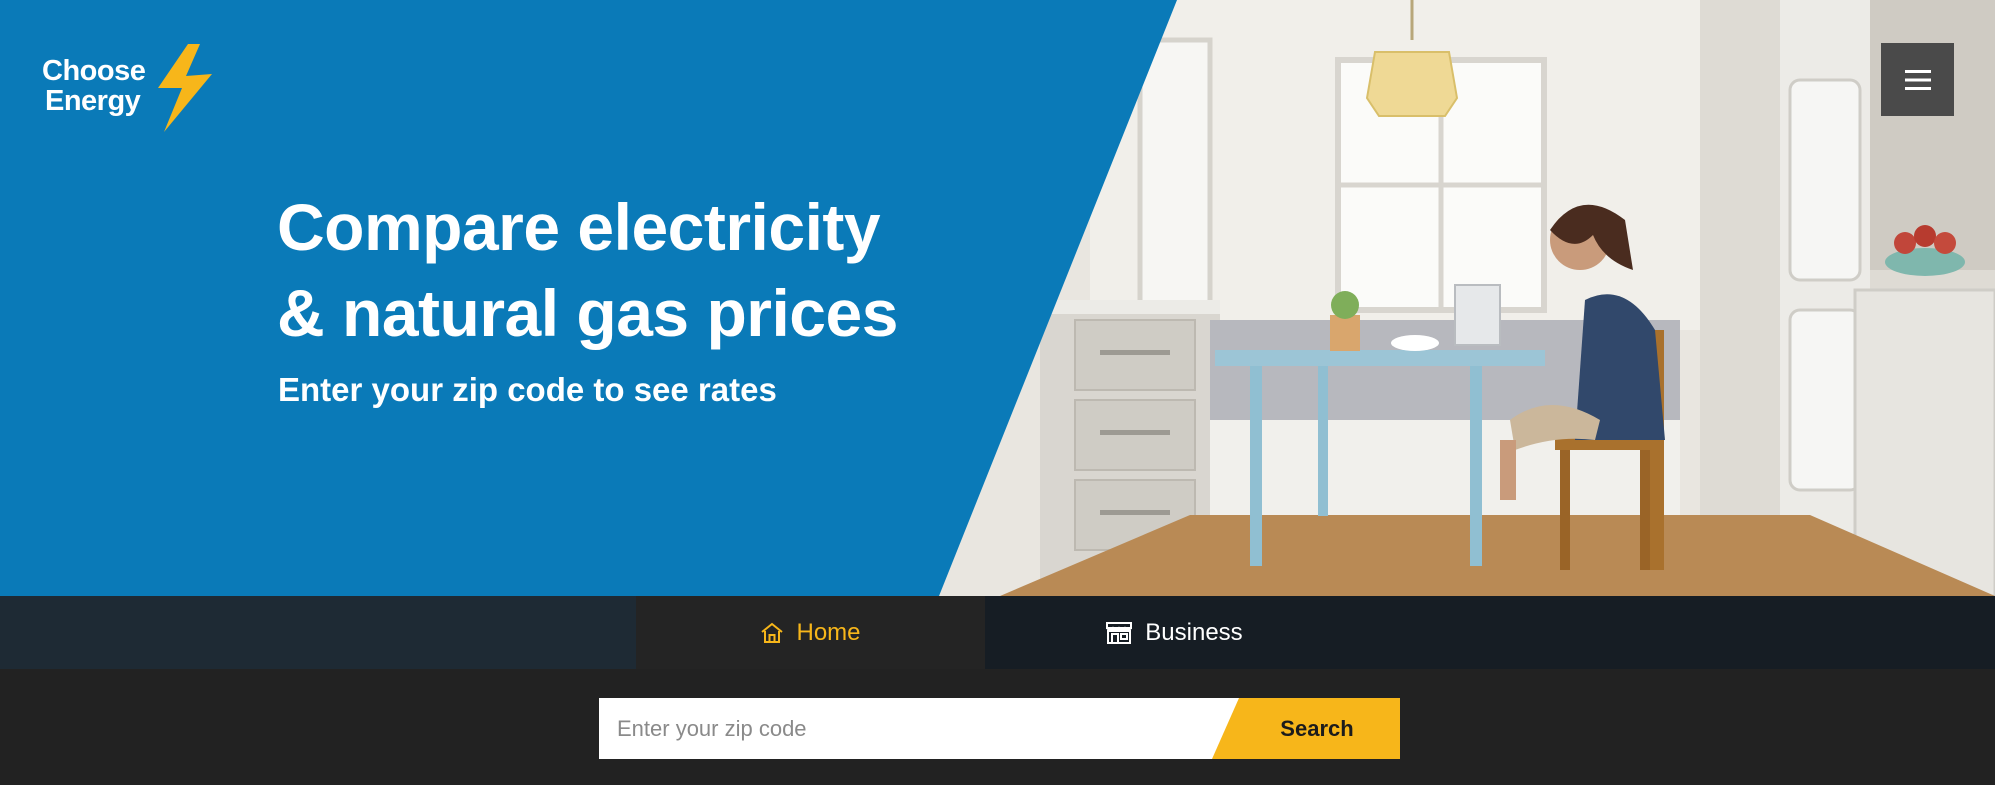 This screenshot has height=785, width=1995. Describe the element at coordinates (527, 389) in the screenshot. I see `hero-subheadline: Enter your zip code to see rates` at that location.